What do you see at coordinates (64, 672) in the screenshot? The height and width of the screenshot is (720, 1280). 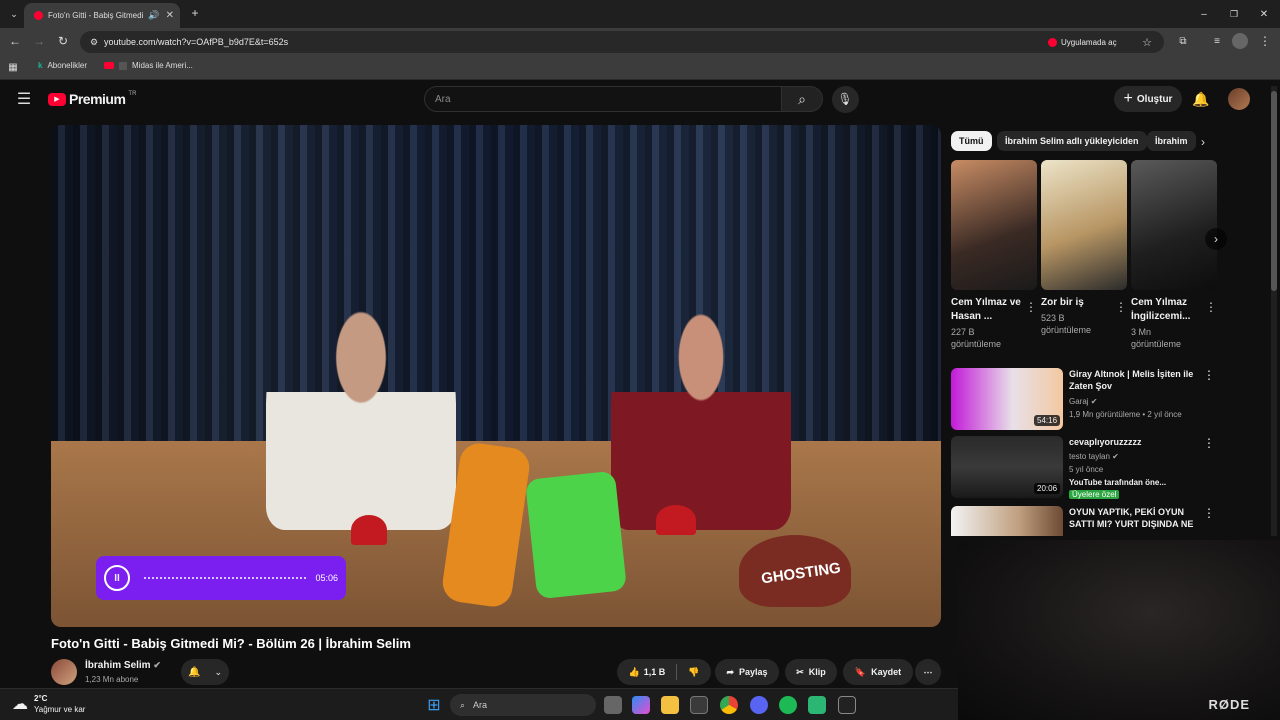 I see `channel-avatar` at bounding box center [64, 672].